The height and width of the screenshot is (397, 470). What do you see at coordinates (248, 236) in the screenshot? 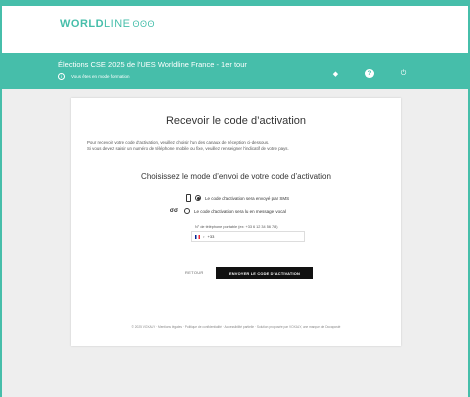
I see `phone-input: ▾ +33` at bounding box center [248, 236].